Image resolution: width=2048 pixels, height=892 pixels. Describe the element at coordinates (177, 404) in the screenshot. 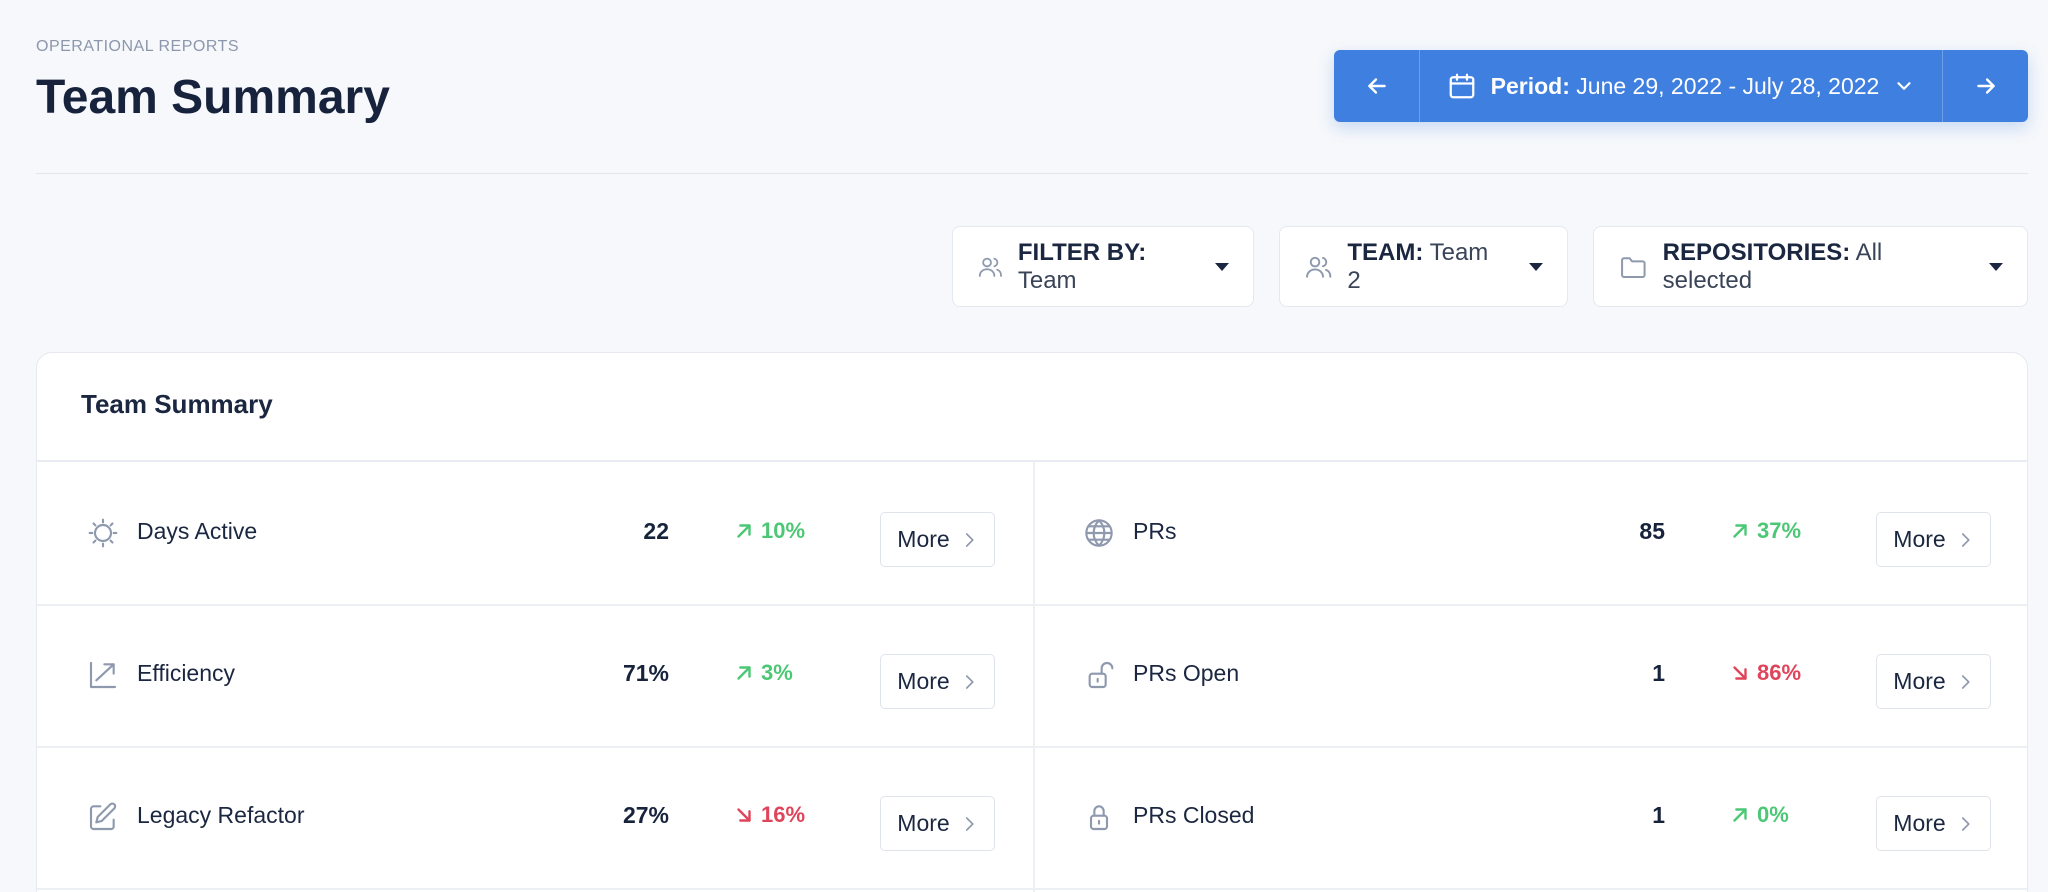

I see `card-title: Team Summary` at that location.